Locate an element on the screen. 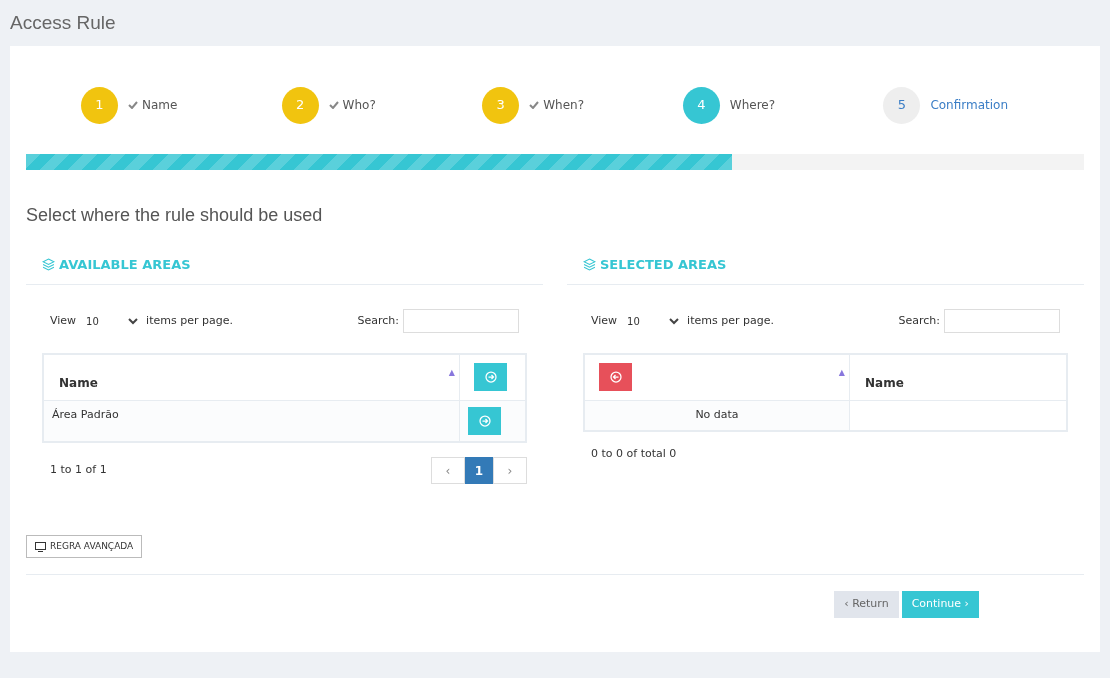 Image resolution: width=1110 pixels, height=678 pixels. step-number: 2 is located at coordinates (300, 105).